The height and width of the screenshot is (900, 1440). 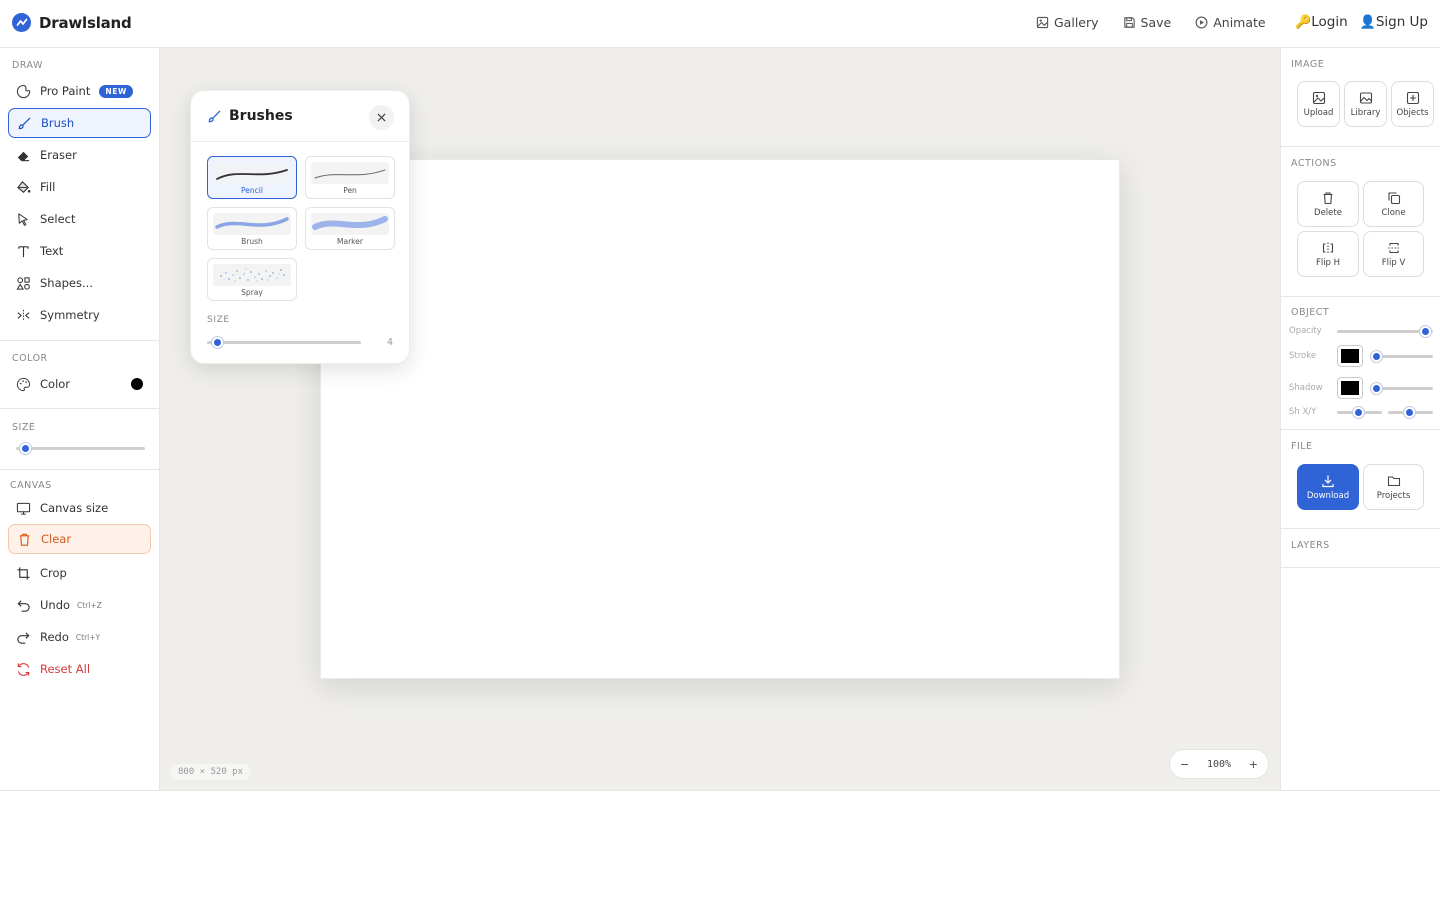 I want to click on brush-option-marker: Marker, so click(x=350, y=228).